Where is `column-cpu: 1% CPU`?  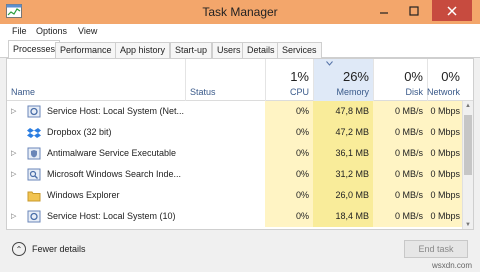 column-cpu: 1% CPU is located at coordinates (289, 80).